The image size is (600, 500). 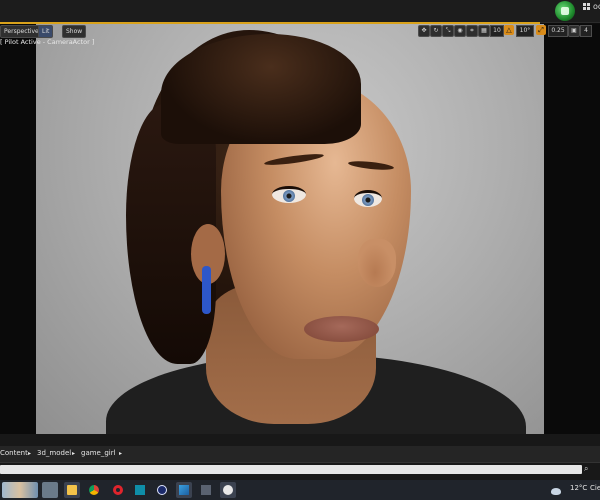 What do you see at coordinates (460, 31) in the screenshot?
I see `world-space-icon: ◉` at bounding box center [460, 31].